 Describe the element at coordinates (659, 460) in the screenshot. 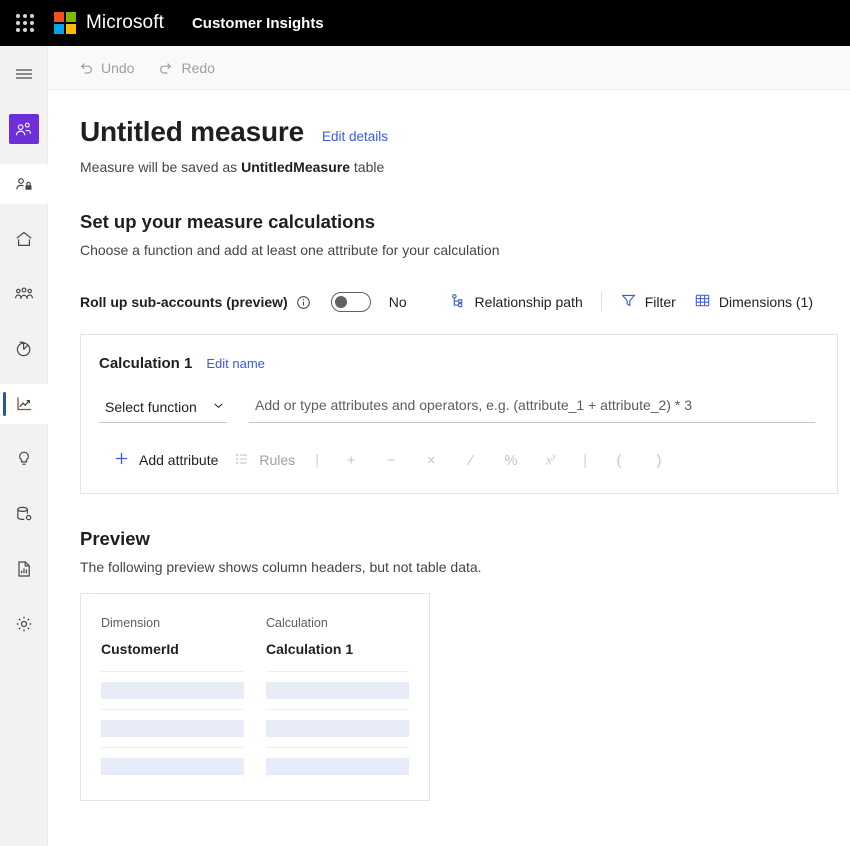

I see `operator-close-paren-button: )` at that location.